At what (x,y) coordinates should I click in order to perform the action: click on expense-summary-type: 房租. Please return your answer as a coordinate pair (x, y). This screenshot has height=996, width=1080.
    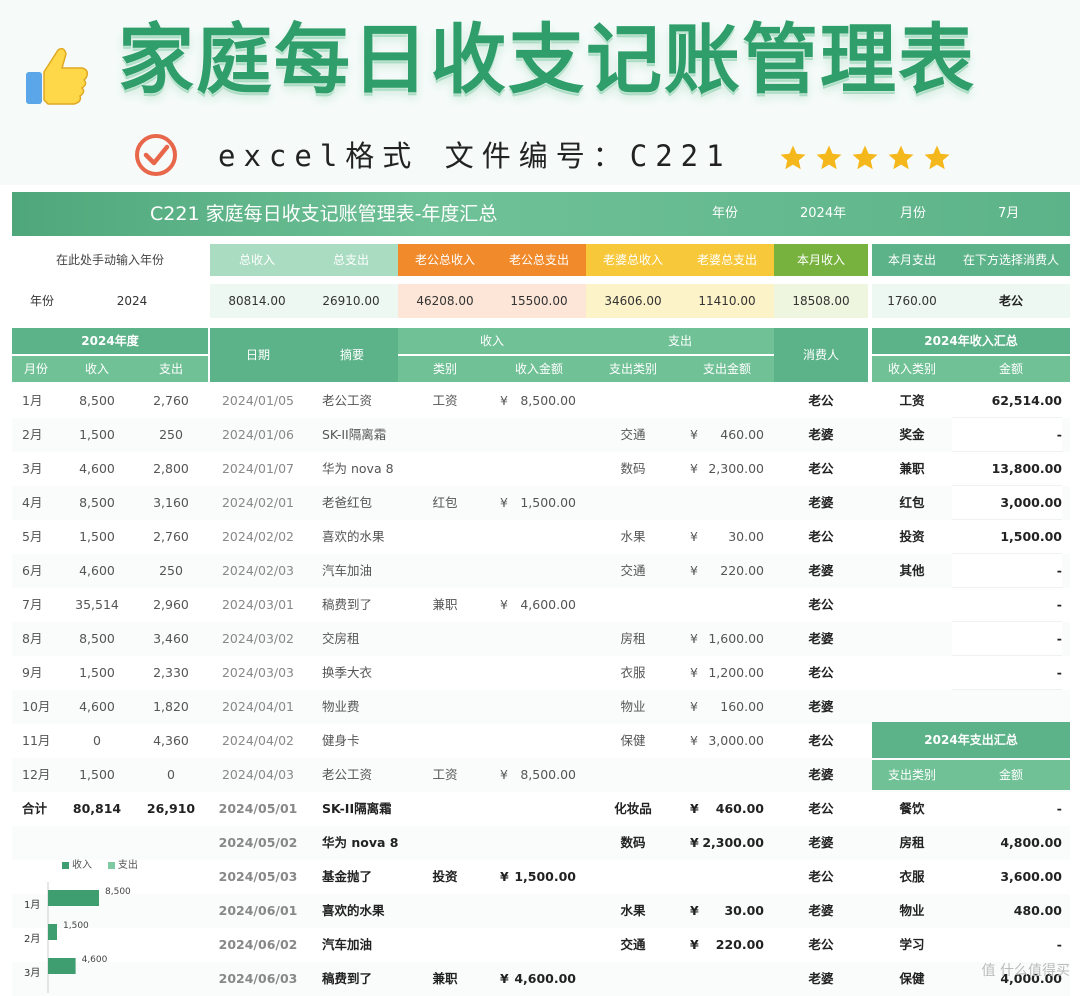
    Looking at the image, I should click on (912, 842).